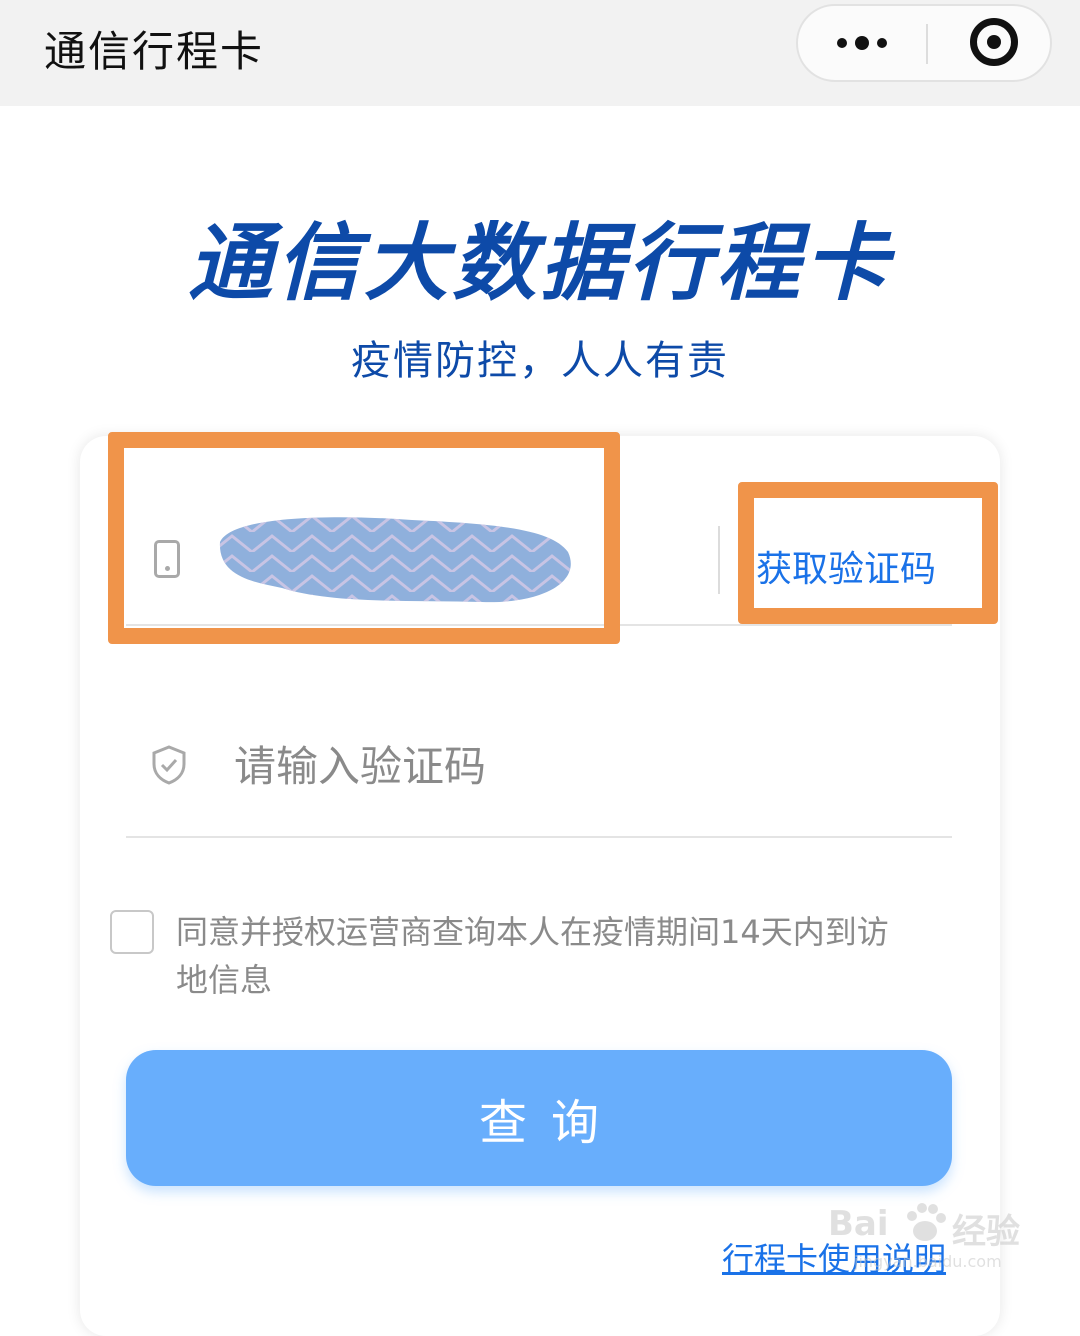 The height and width of the screenshot is (1336, 1080). Describe the element at coordinates (994, 42) in the screenshot. I see `target-close-icon` at that location.